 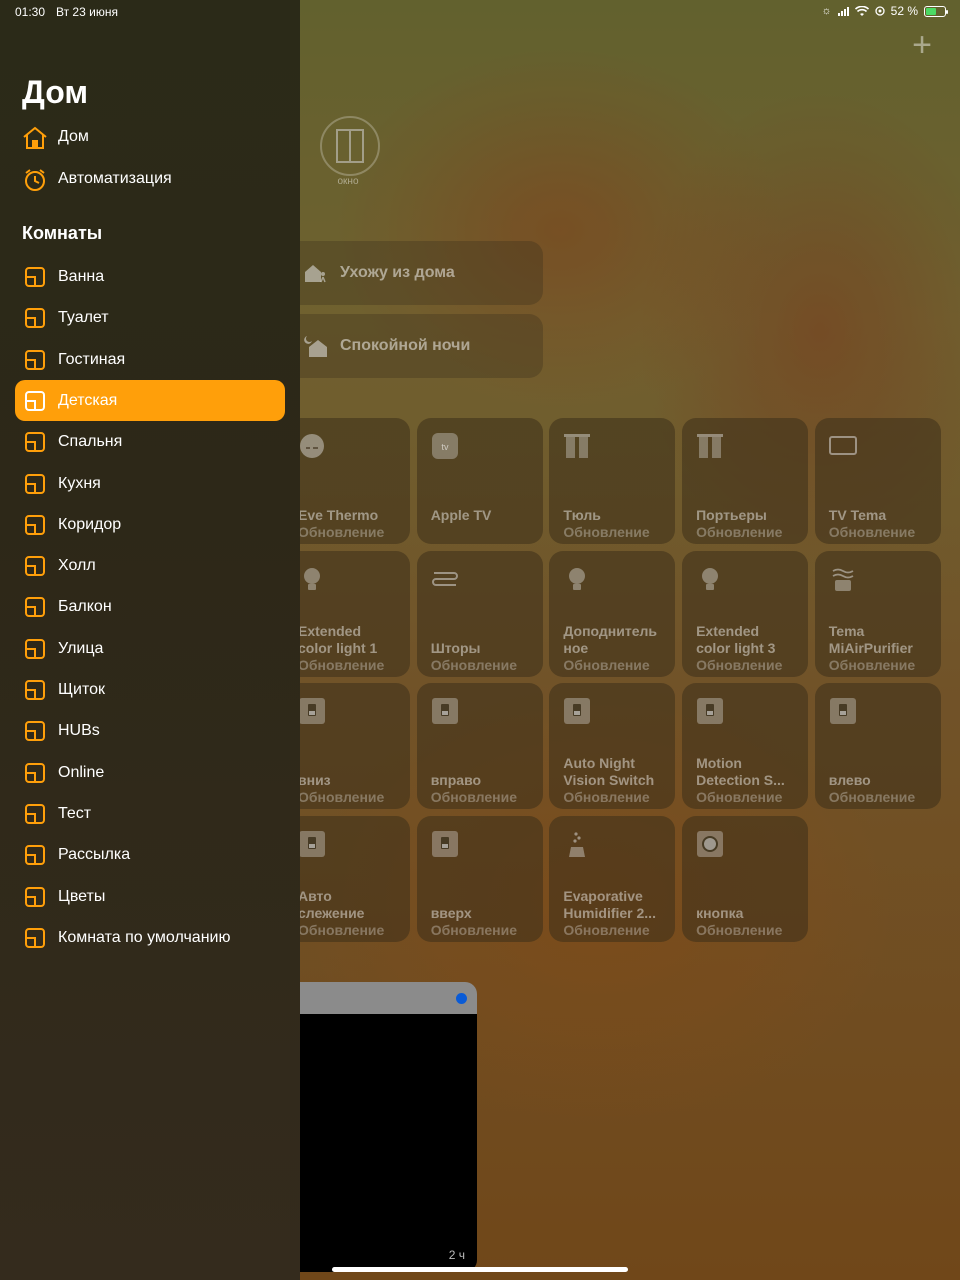 What do you see at coordinates (150, 138) in the screenshot?
I see `sidebar-item-home: Дом` at bounding box center [150, 138].